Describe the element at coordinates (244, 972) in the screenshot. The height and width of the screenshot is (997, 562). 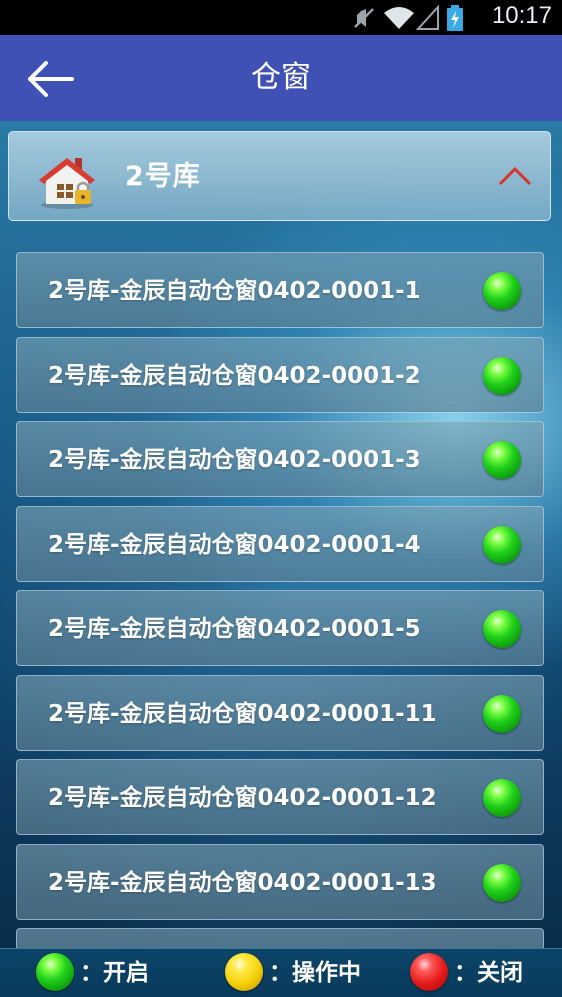
I see `operating-status-icon` at that location.